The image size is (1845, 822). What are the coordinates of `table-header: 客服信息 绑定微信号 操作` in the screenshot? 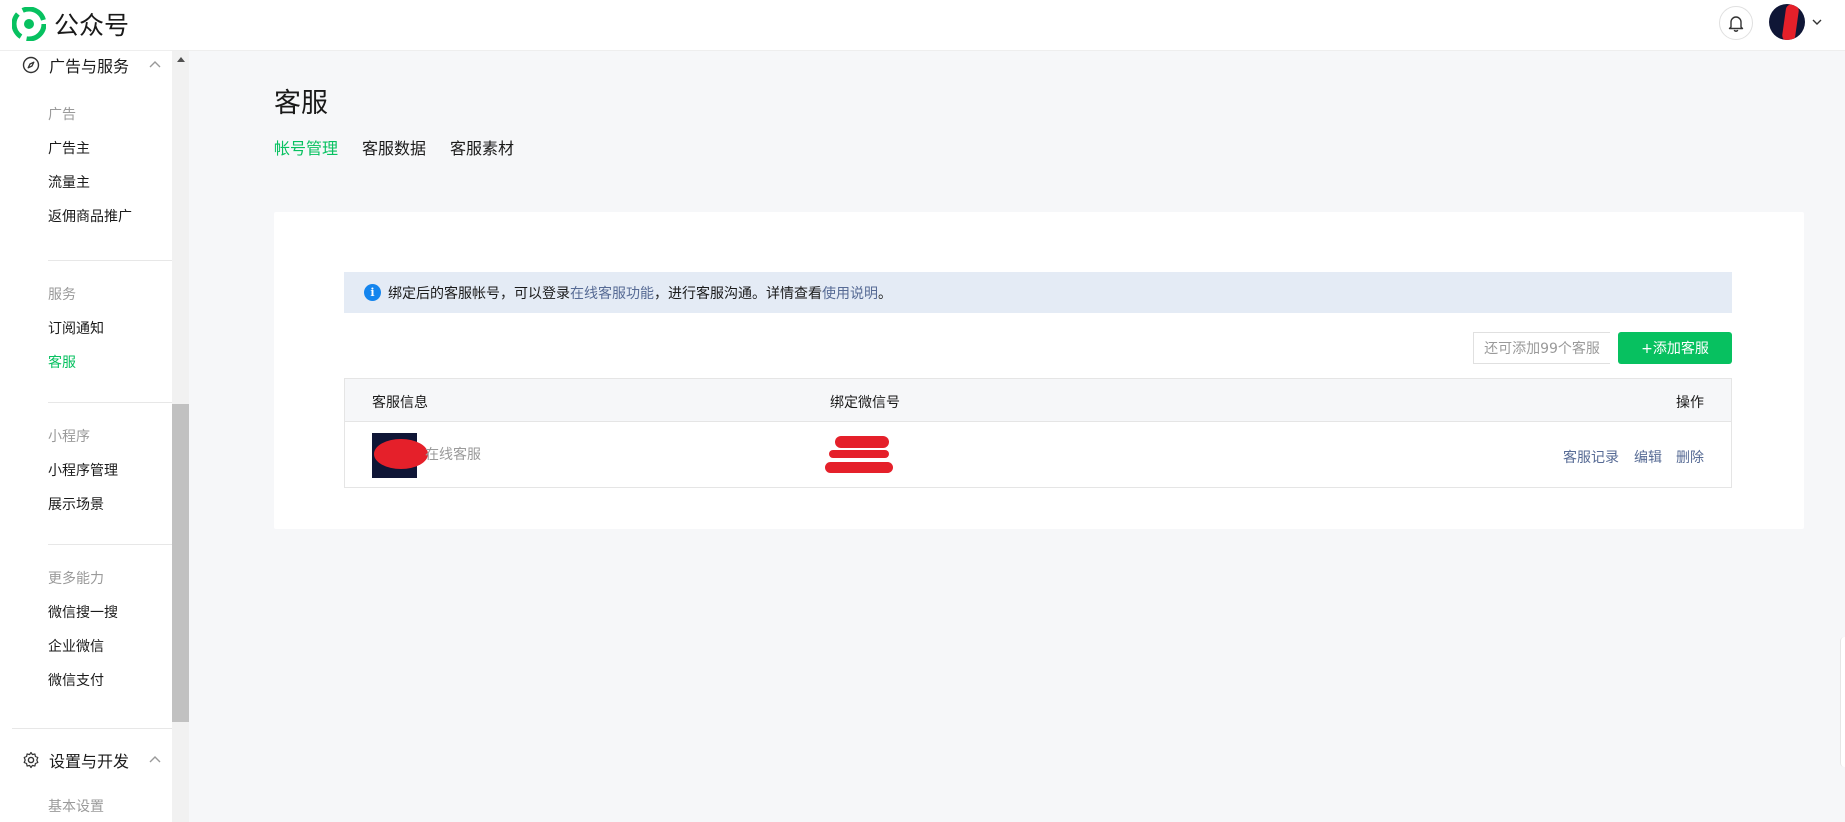 It's located at (1038, 400).